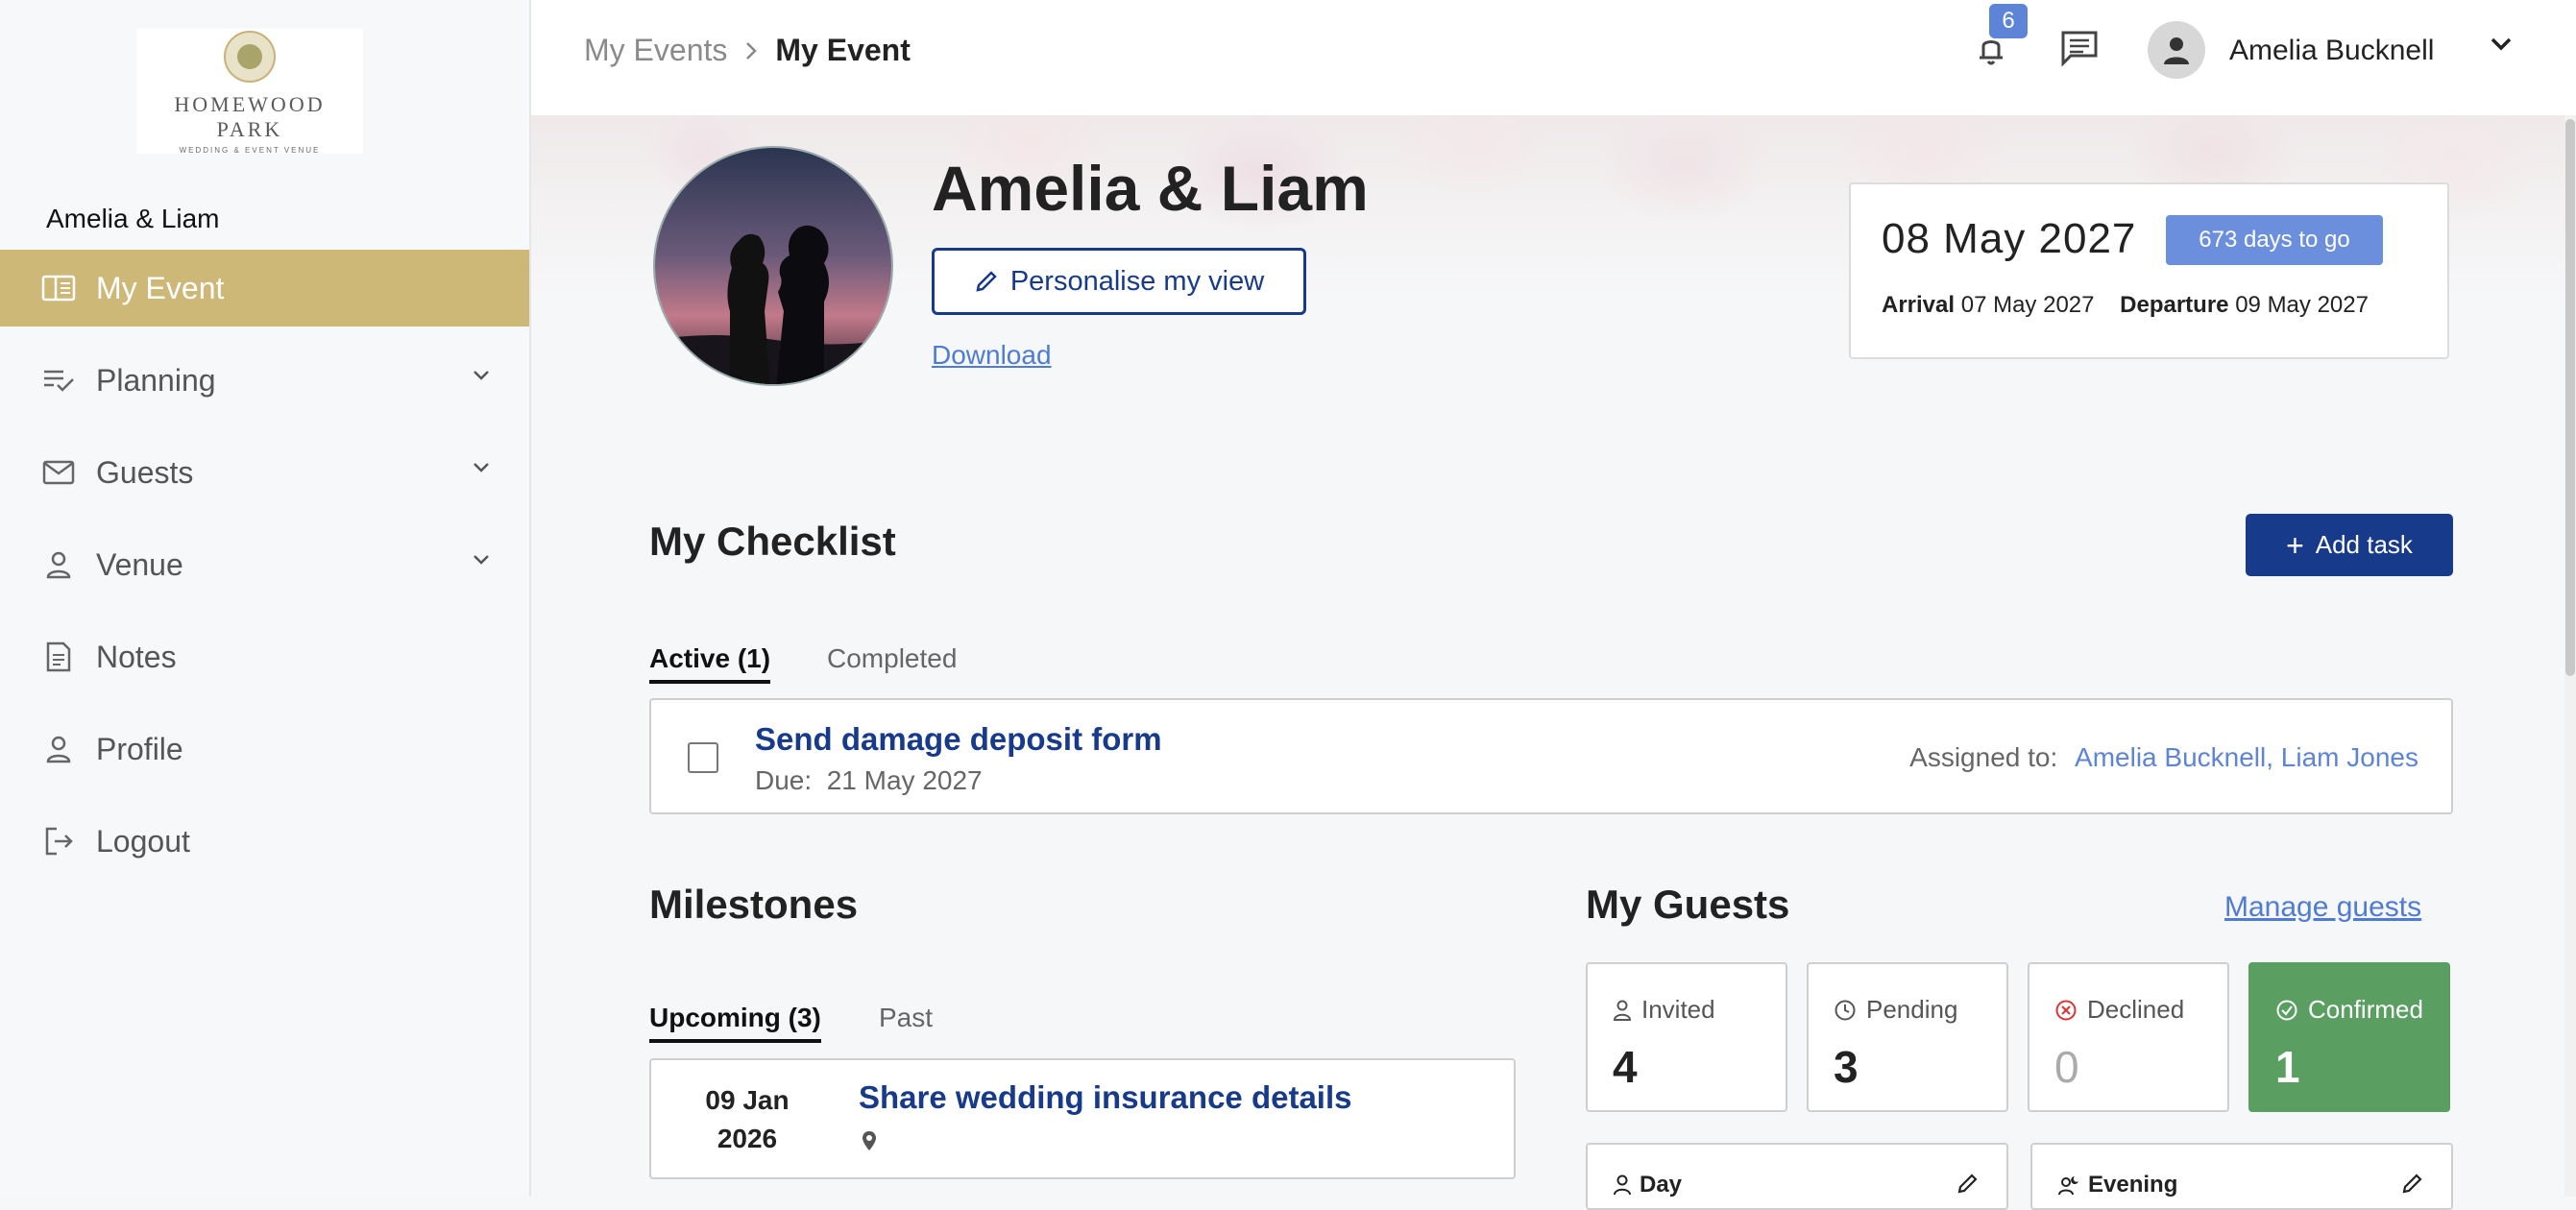 This screenshot has height=1210, width=2576. What do you see at coordinates (1687, 1037) in the screenshot?
I see `stat-invited: Invited 4` at bounding box center [1687, 1037].